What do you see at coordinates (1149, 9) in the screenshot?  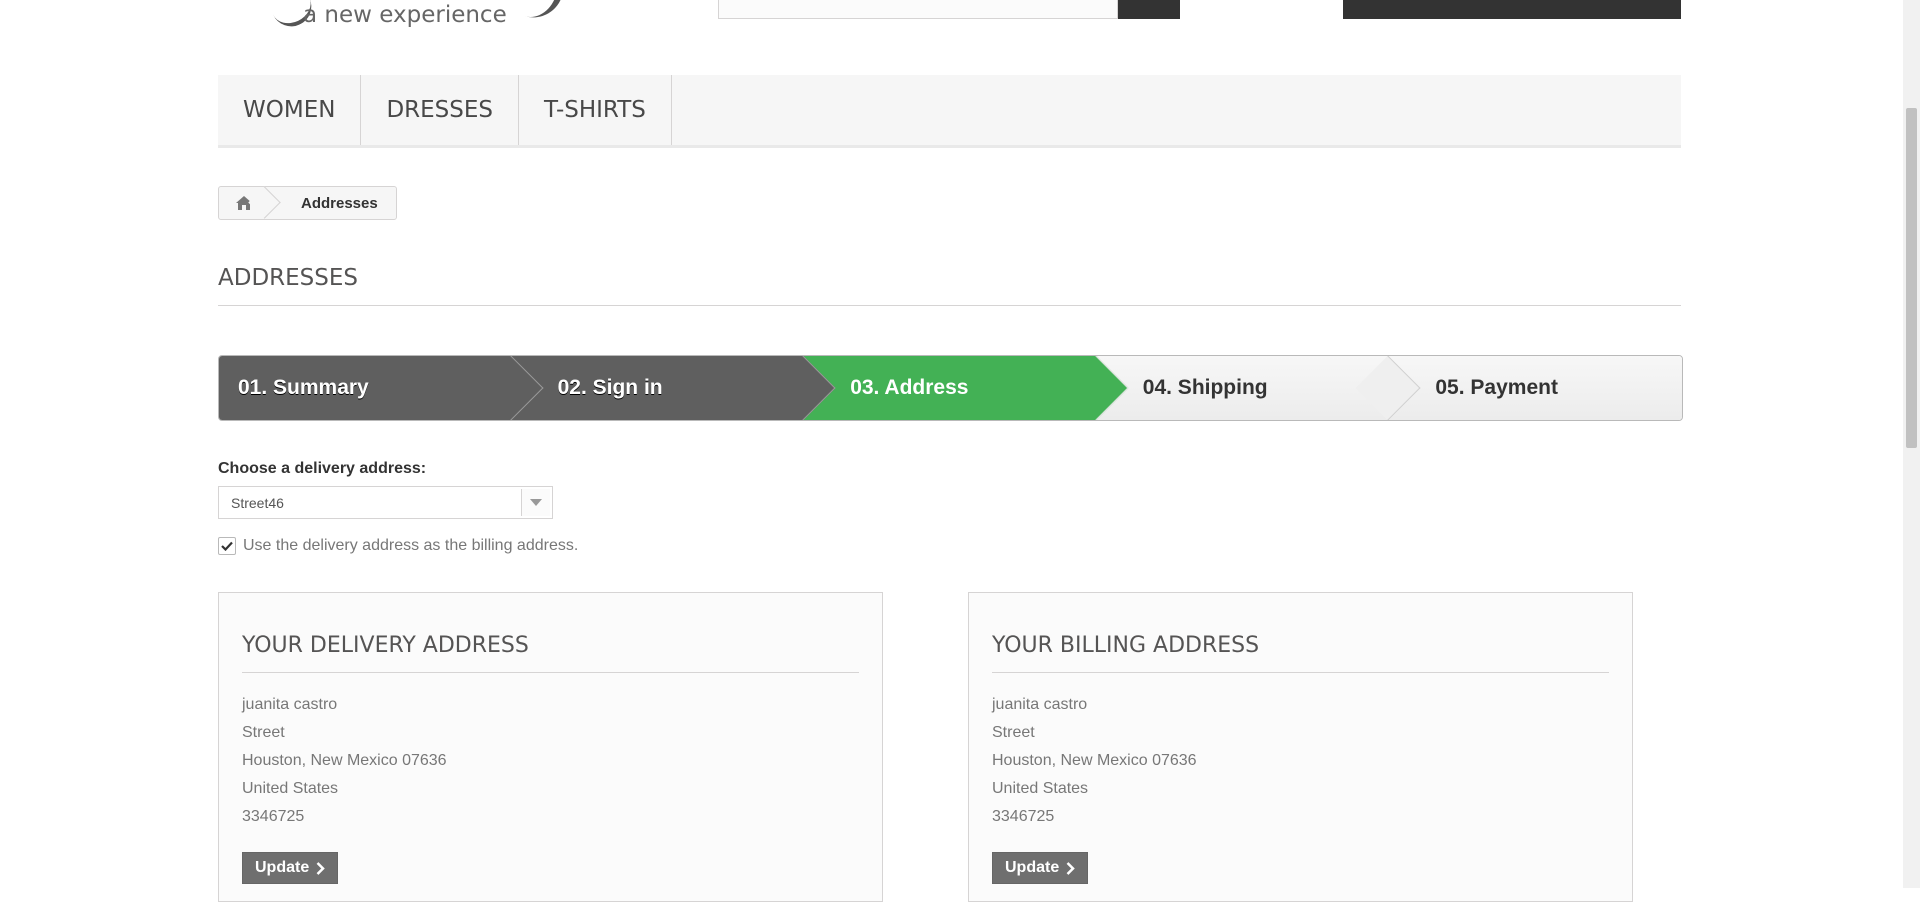 I see `search-button` at bounding box center [1149, 9].